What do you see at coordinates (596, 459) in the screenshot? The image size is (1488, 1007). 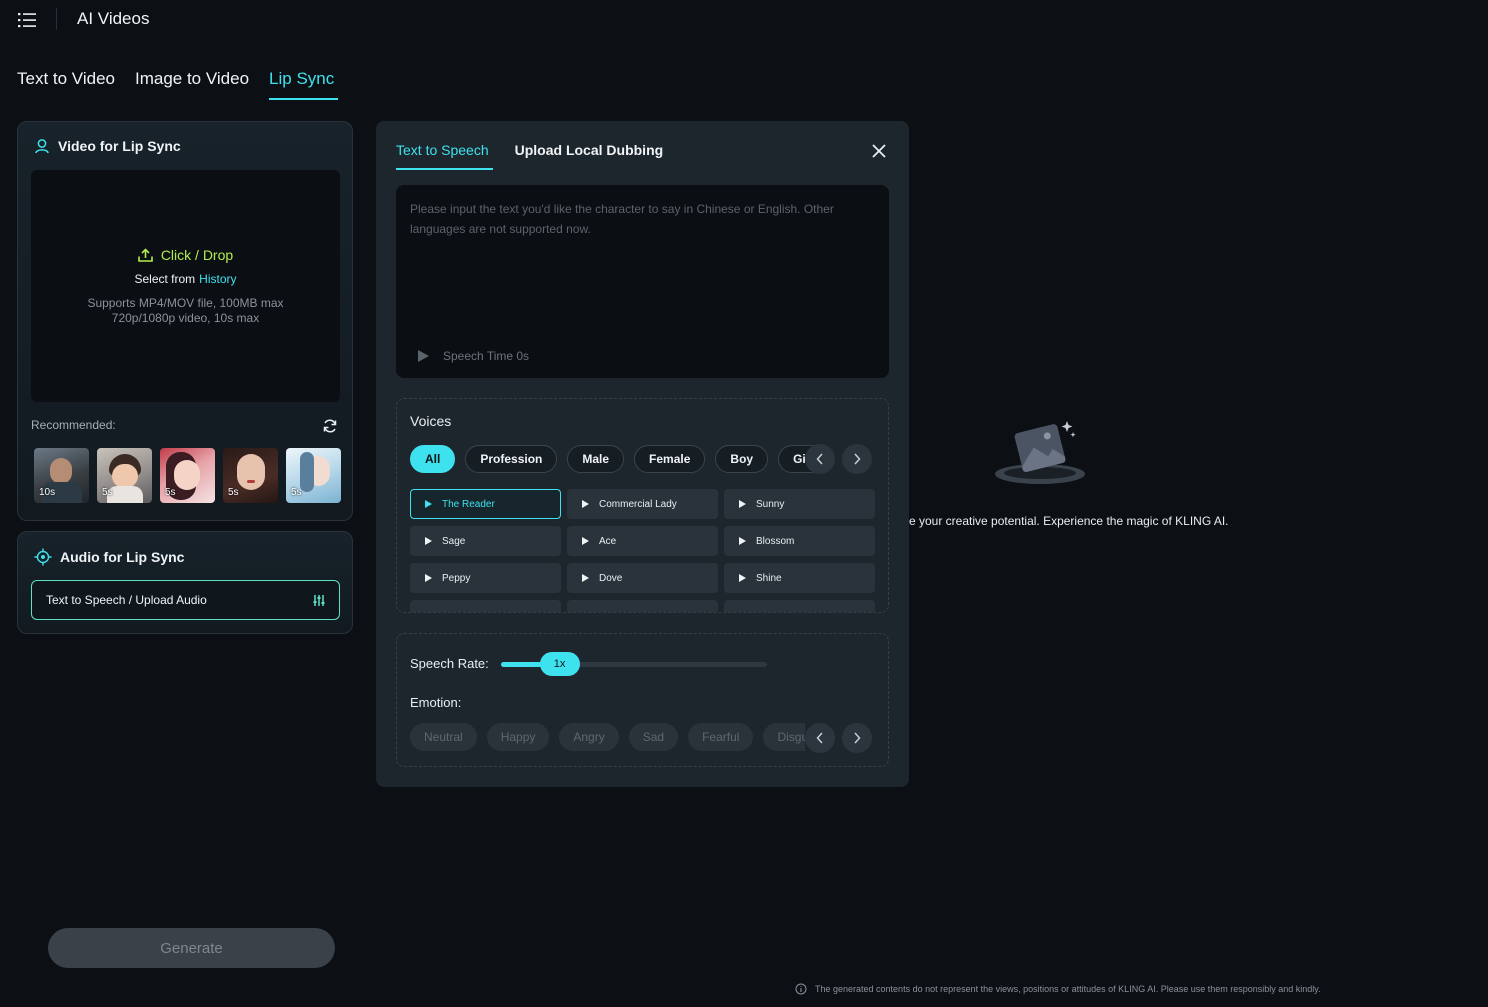 I see `voice-filter-male: Male` at bounding box center [596, 459].